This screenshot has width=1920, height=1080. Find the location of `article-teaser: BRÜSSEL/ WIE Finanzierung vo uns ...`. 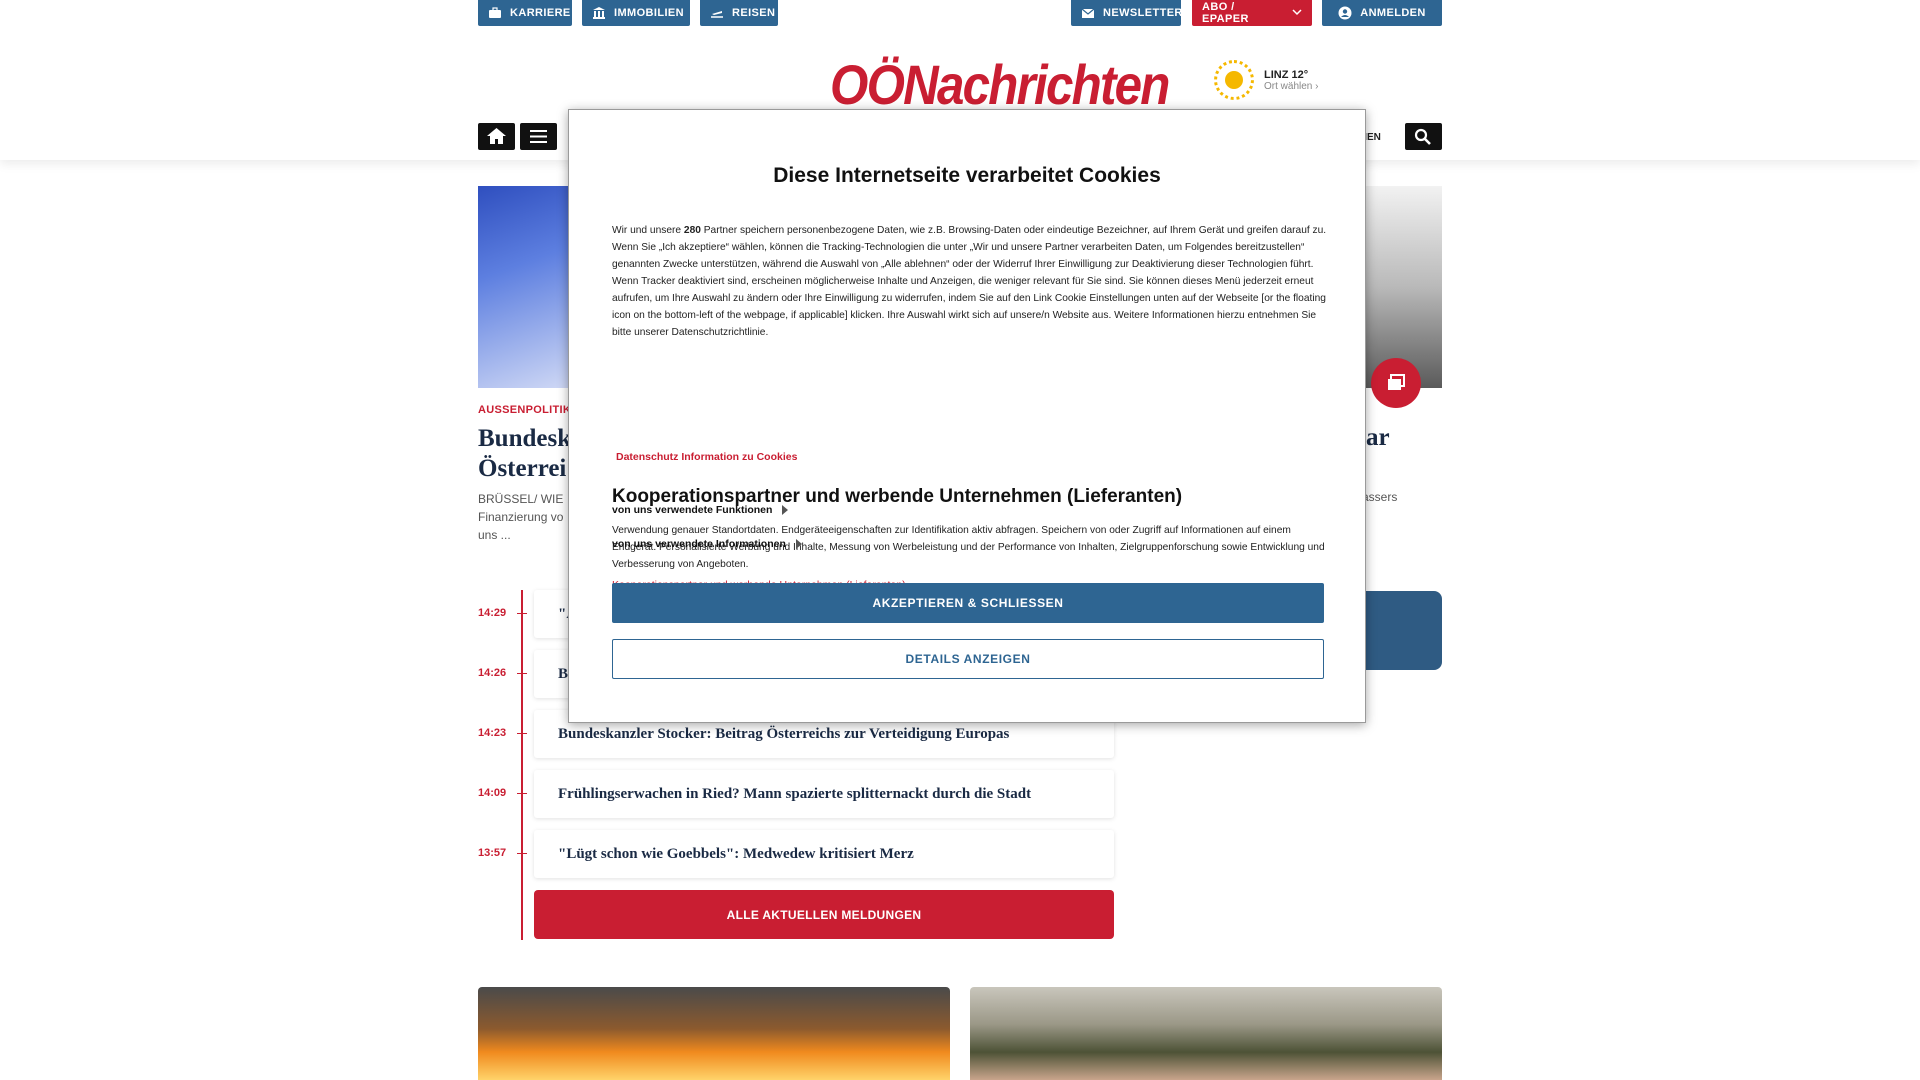

article-teaser: BRÜSSEL/ WIE Finanzierung vo uns ... is located at coordinates (521, 517).